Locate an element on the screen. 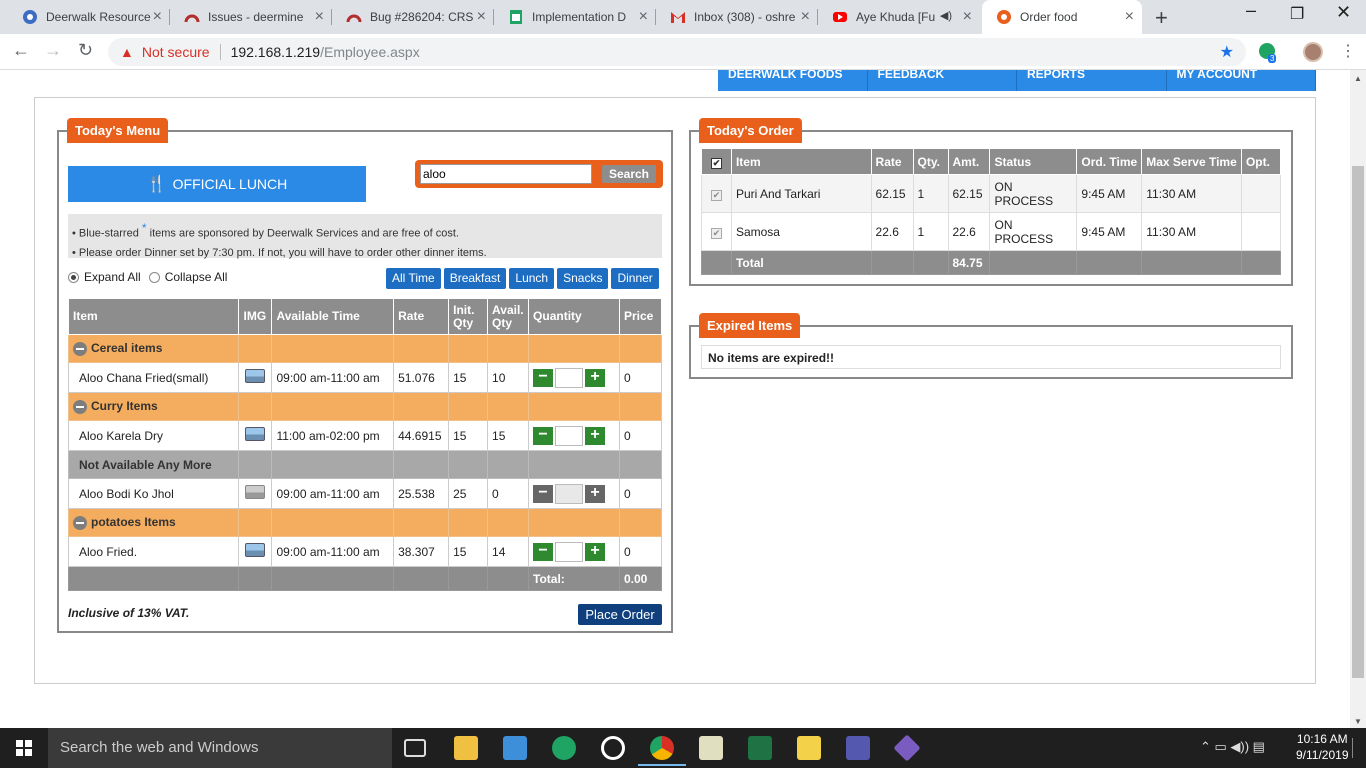 The height and width of the screenshot is (768, 1366). taskbar-clock: 10:16 AM 9/11/2019 is located at coordinates (1322, 747).